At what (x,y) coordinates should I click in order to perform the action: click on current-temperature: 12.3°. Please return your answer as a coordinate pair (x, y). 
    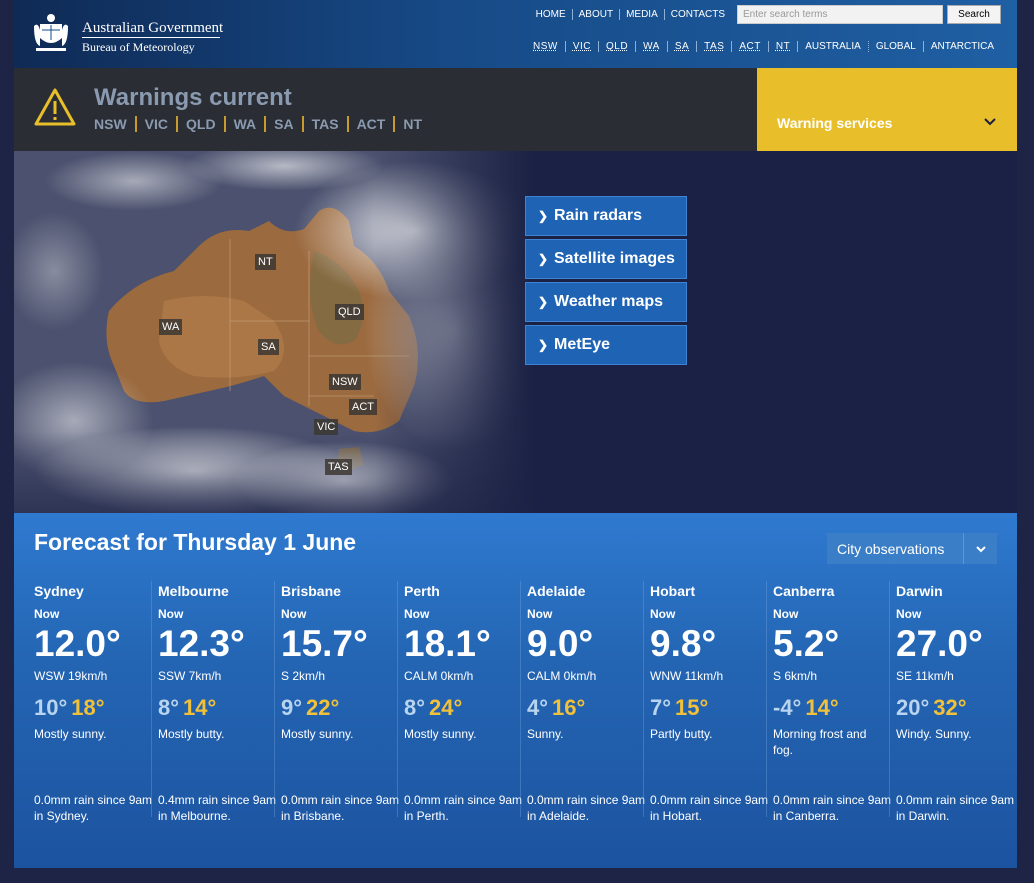
    Looking at the image, I should click on (201, 643).